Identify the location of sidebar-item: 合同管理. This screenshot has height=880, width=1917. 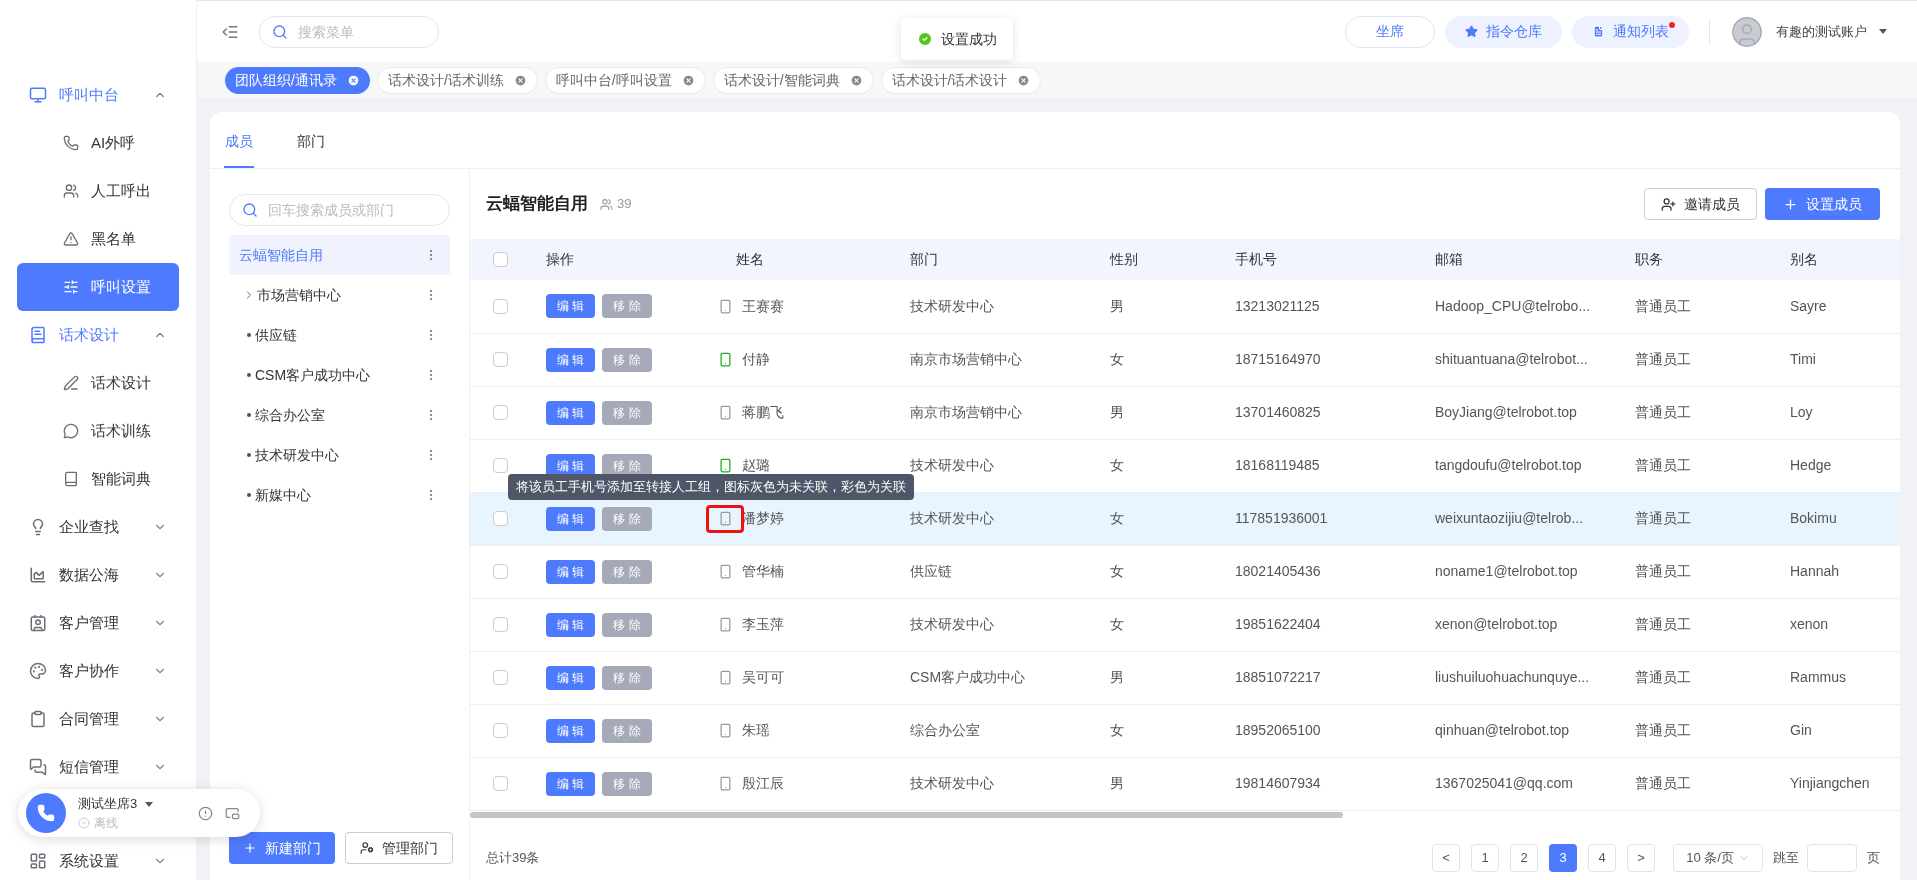
(98, 719).